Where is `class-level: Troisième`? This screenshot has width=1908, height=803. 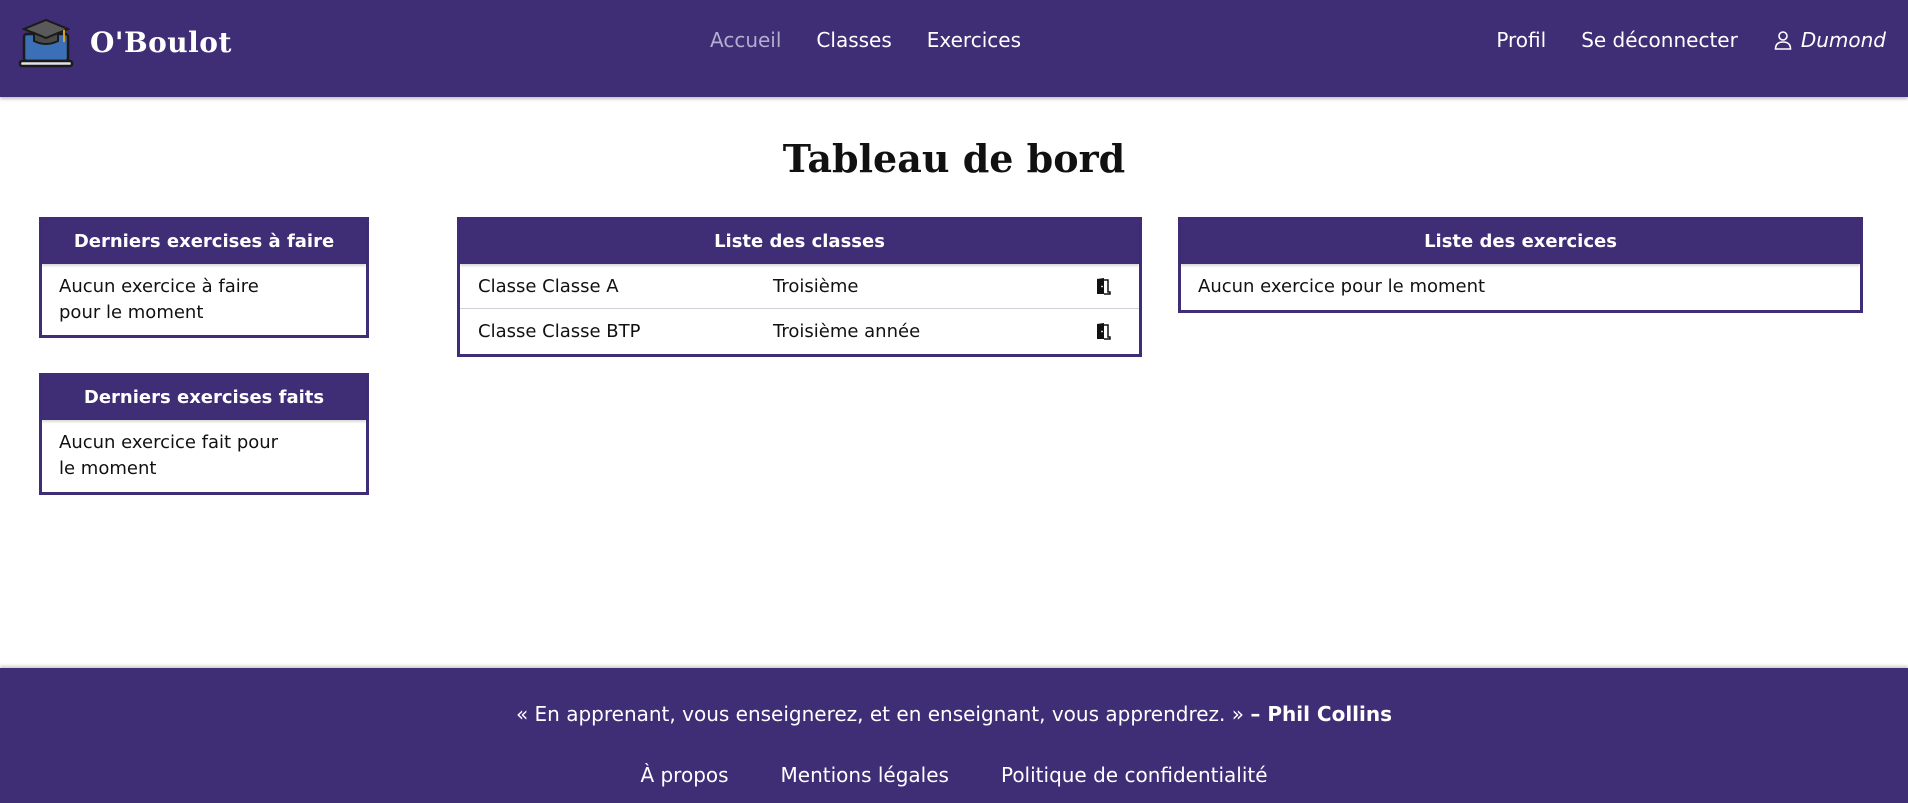 class-level: Troisième is located at coordinates (816, 286).